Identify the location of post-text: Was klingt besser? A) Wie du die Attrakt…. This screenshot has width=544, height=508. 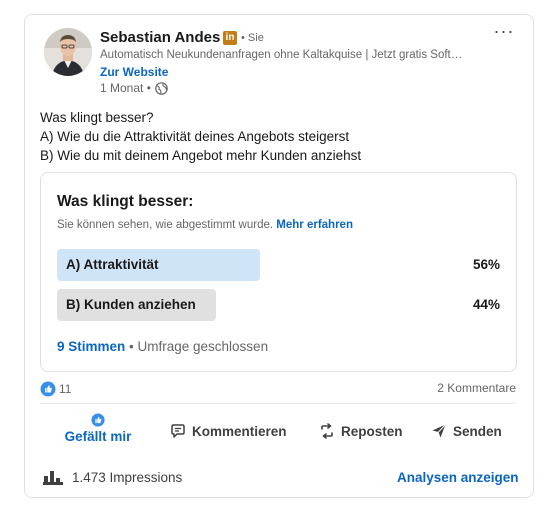
(275, 136).